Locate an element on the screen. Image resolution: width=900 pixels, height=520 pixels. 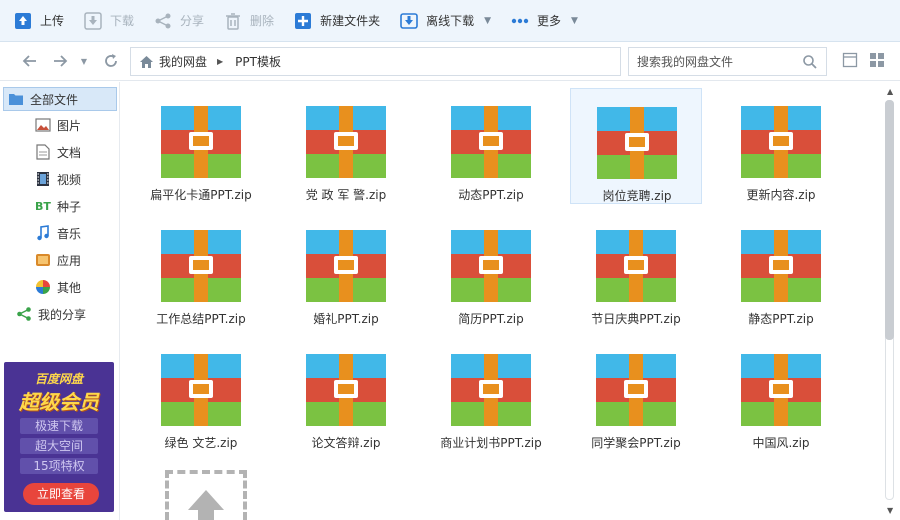
breadcrumb: 我的网盘 ▶ PPT模板 is located at coordinates (375, 61).